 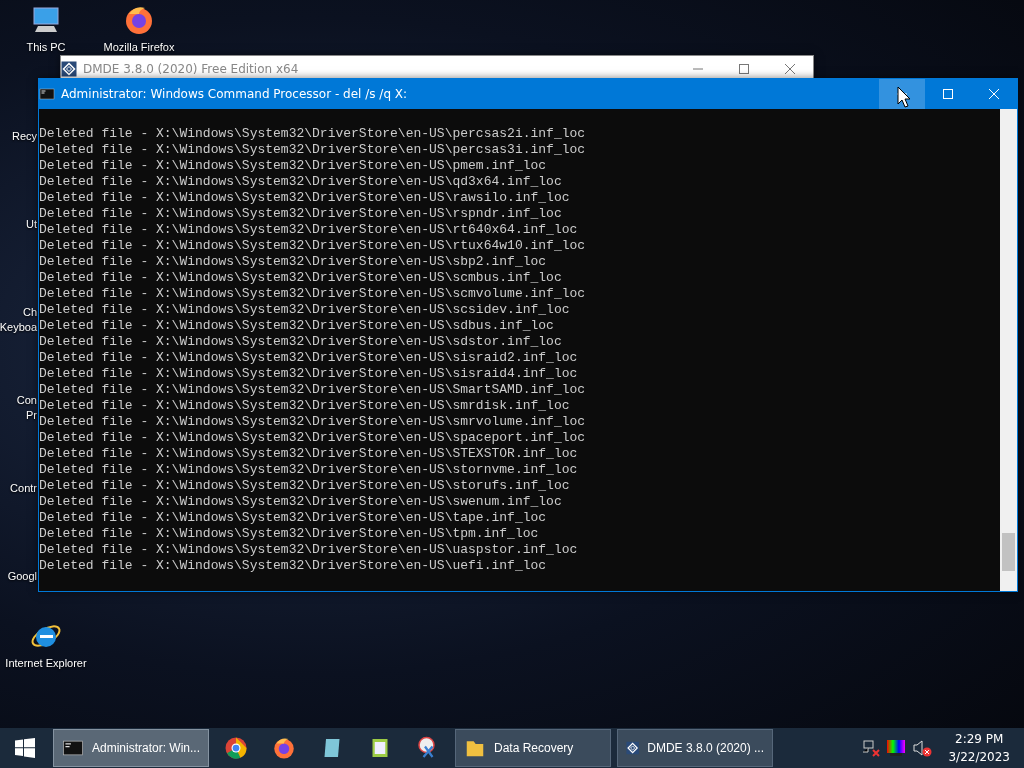 What do you see at coordinates (308, 454) in the screenshot?
I see `console-line: Deleted file - X:\Windows\System32\DriverStore\en-US\STEXSTOR.inf_loc` at bounding box center [308, 454].